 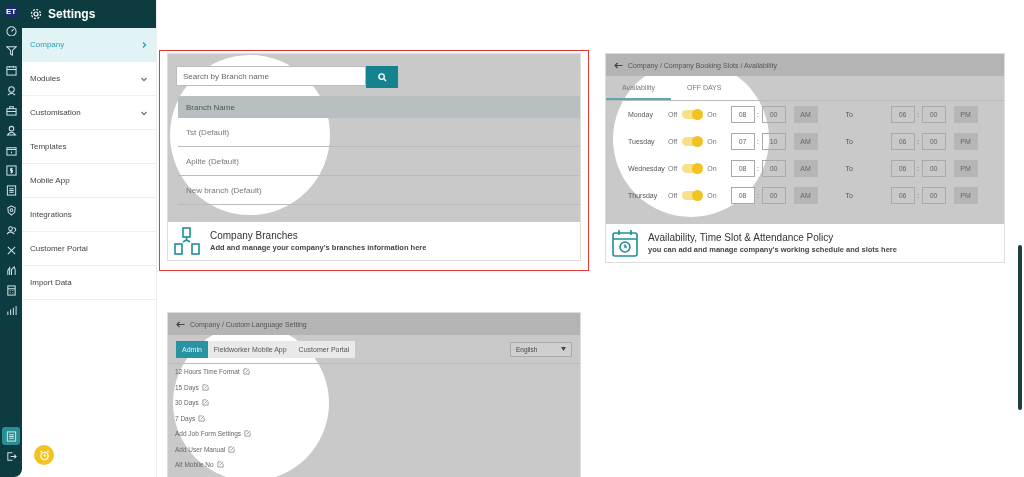 What do you see at coordinates (36, 14) in the screenshot?
I see `settings-icon` at bounding box center [36, 14].